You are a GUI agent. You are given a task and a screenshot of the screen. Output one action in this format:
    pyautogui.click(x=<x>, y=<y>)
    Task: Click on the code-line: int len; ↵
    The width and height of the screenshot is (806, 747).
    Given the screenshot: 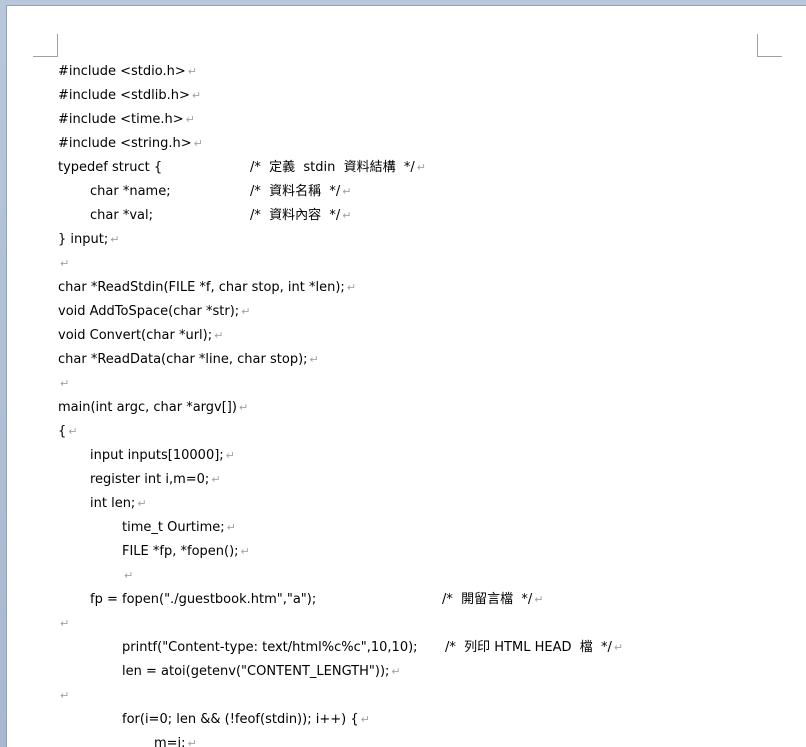 What is the action you would take?
    pyautogui.click(x=118, y=504)
    